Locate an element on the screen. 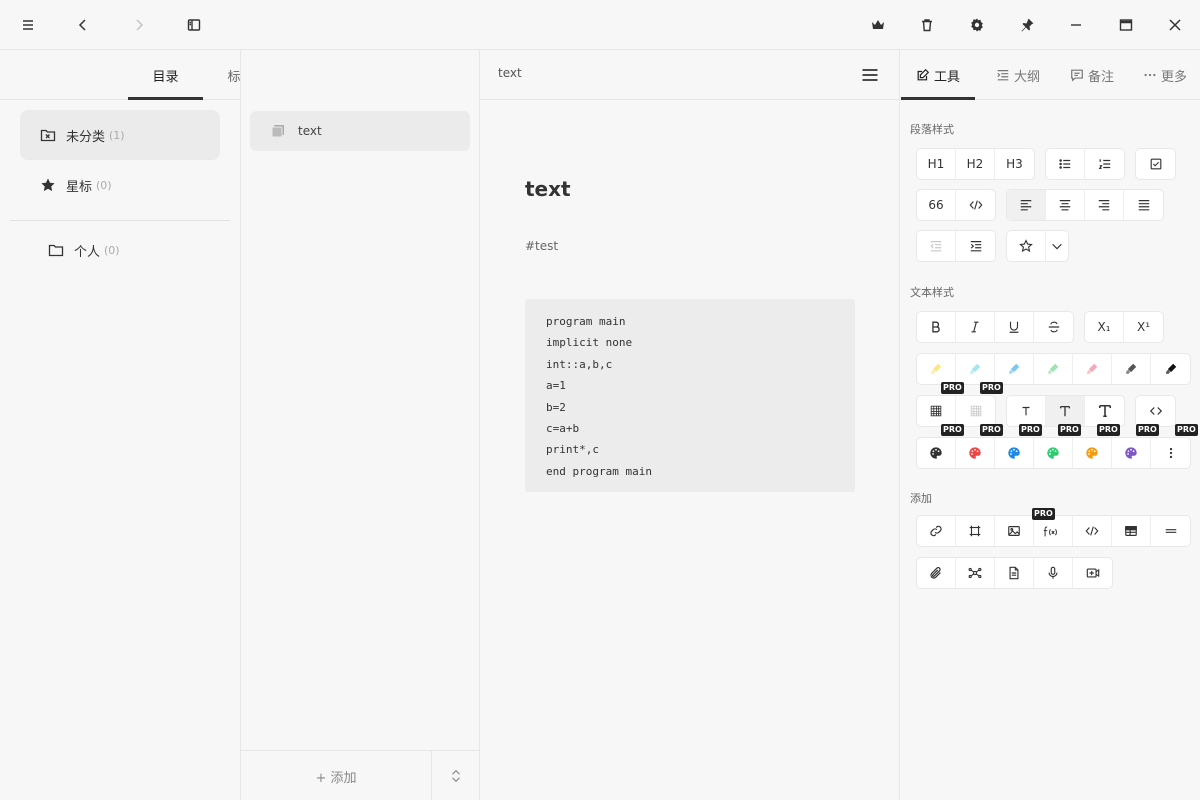  align-justify-icon is located at coordinates (1143, 205).